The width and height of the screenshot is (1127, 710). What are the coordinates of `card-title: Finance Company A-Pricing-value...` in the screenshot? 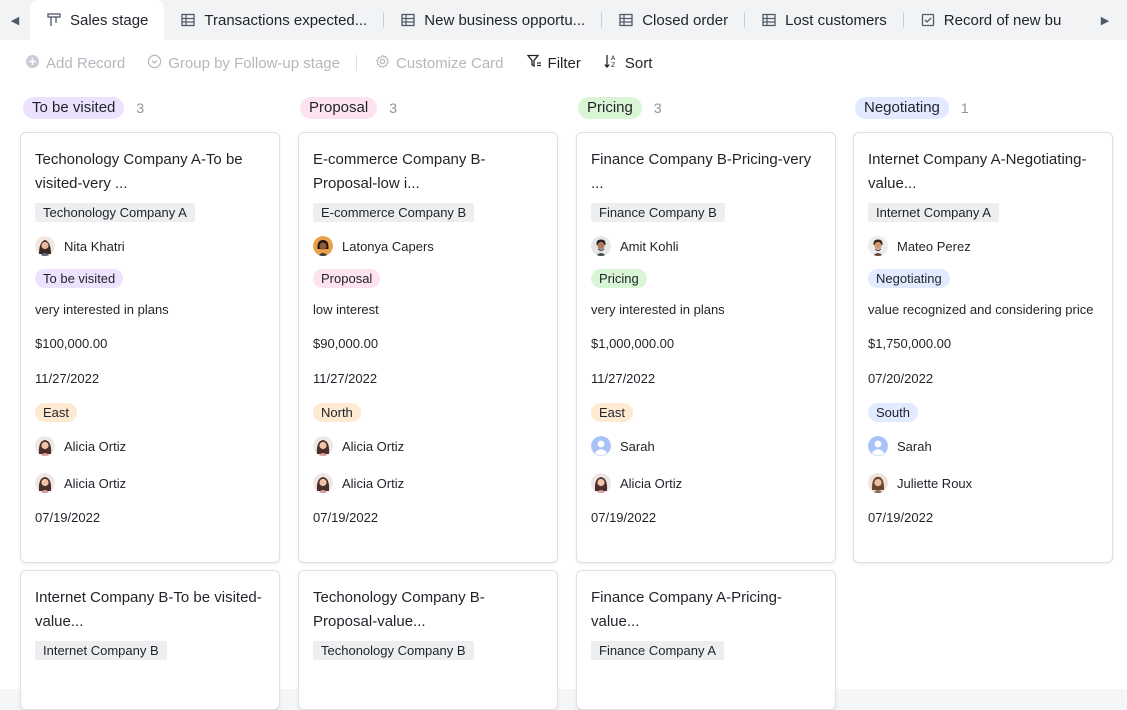 It's located at (686, 609).